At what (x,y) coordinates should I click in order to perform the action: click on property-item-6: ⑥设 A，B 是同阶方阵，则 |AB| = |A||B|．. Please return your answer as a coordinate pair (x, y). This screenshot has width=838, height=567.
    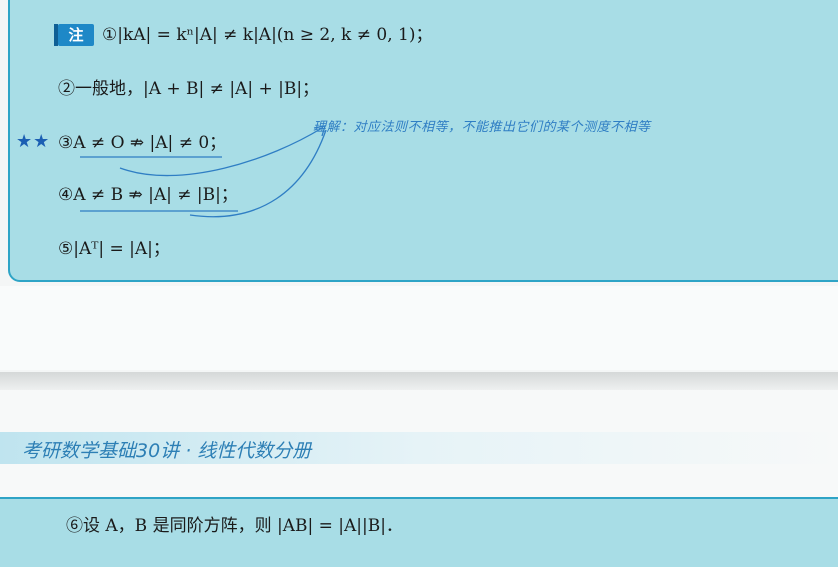
    Looking at the image, I should click on (234, 526).